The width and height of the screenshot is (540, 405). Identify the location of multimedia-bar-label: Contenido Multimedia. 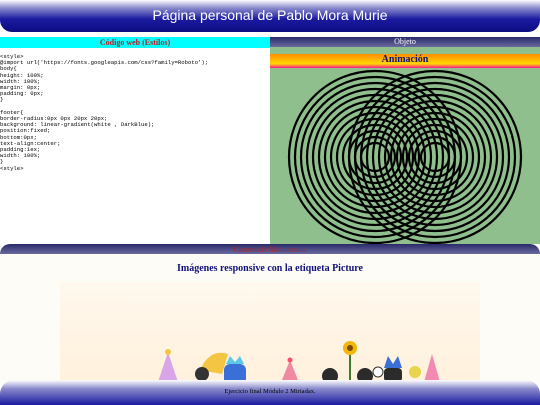
(270, 249).